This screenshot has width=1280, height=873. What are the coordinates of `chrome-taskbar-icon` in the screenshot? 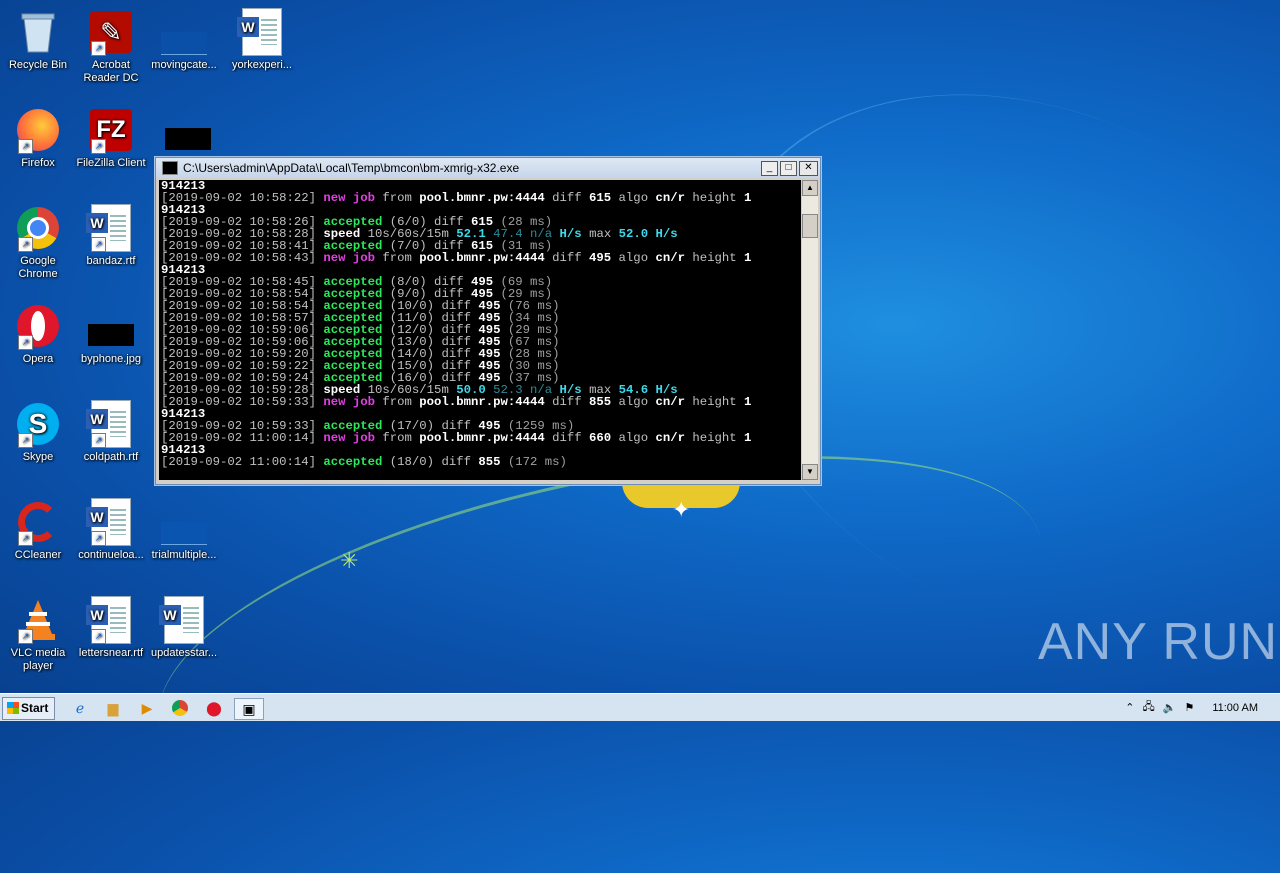 It's located at (180, 708).